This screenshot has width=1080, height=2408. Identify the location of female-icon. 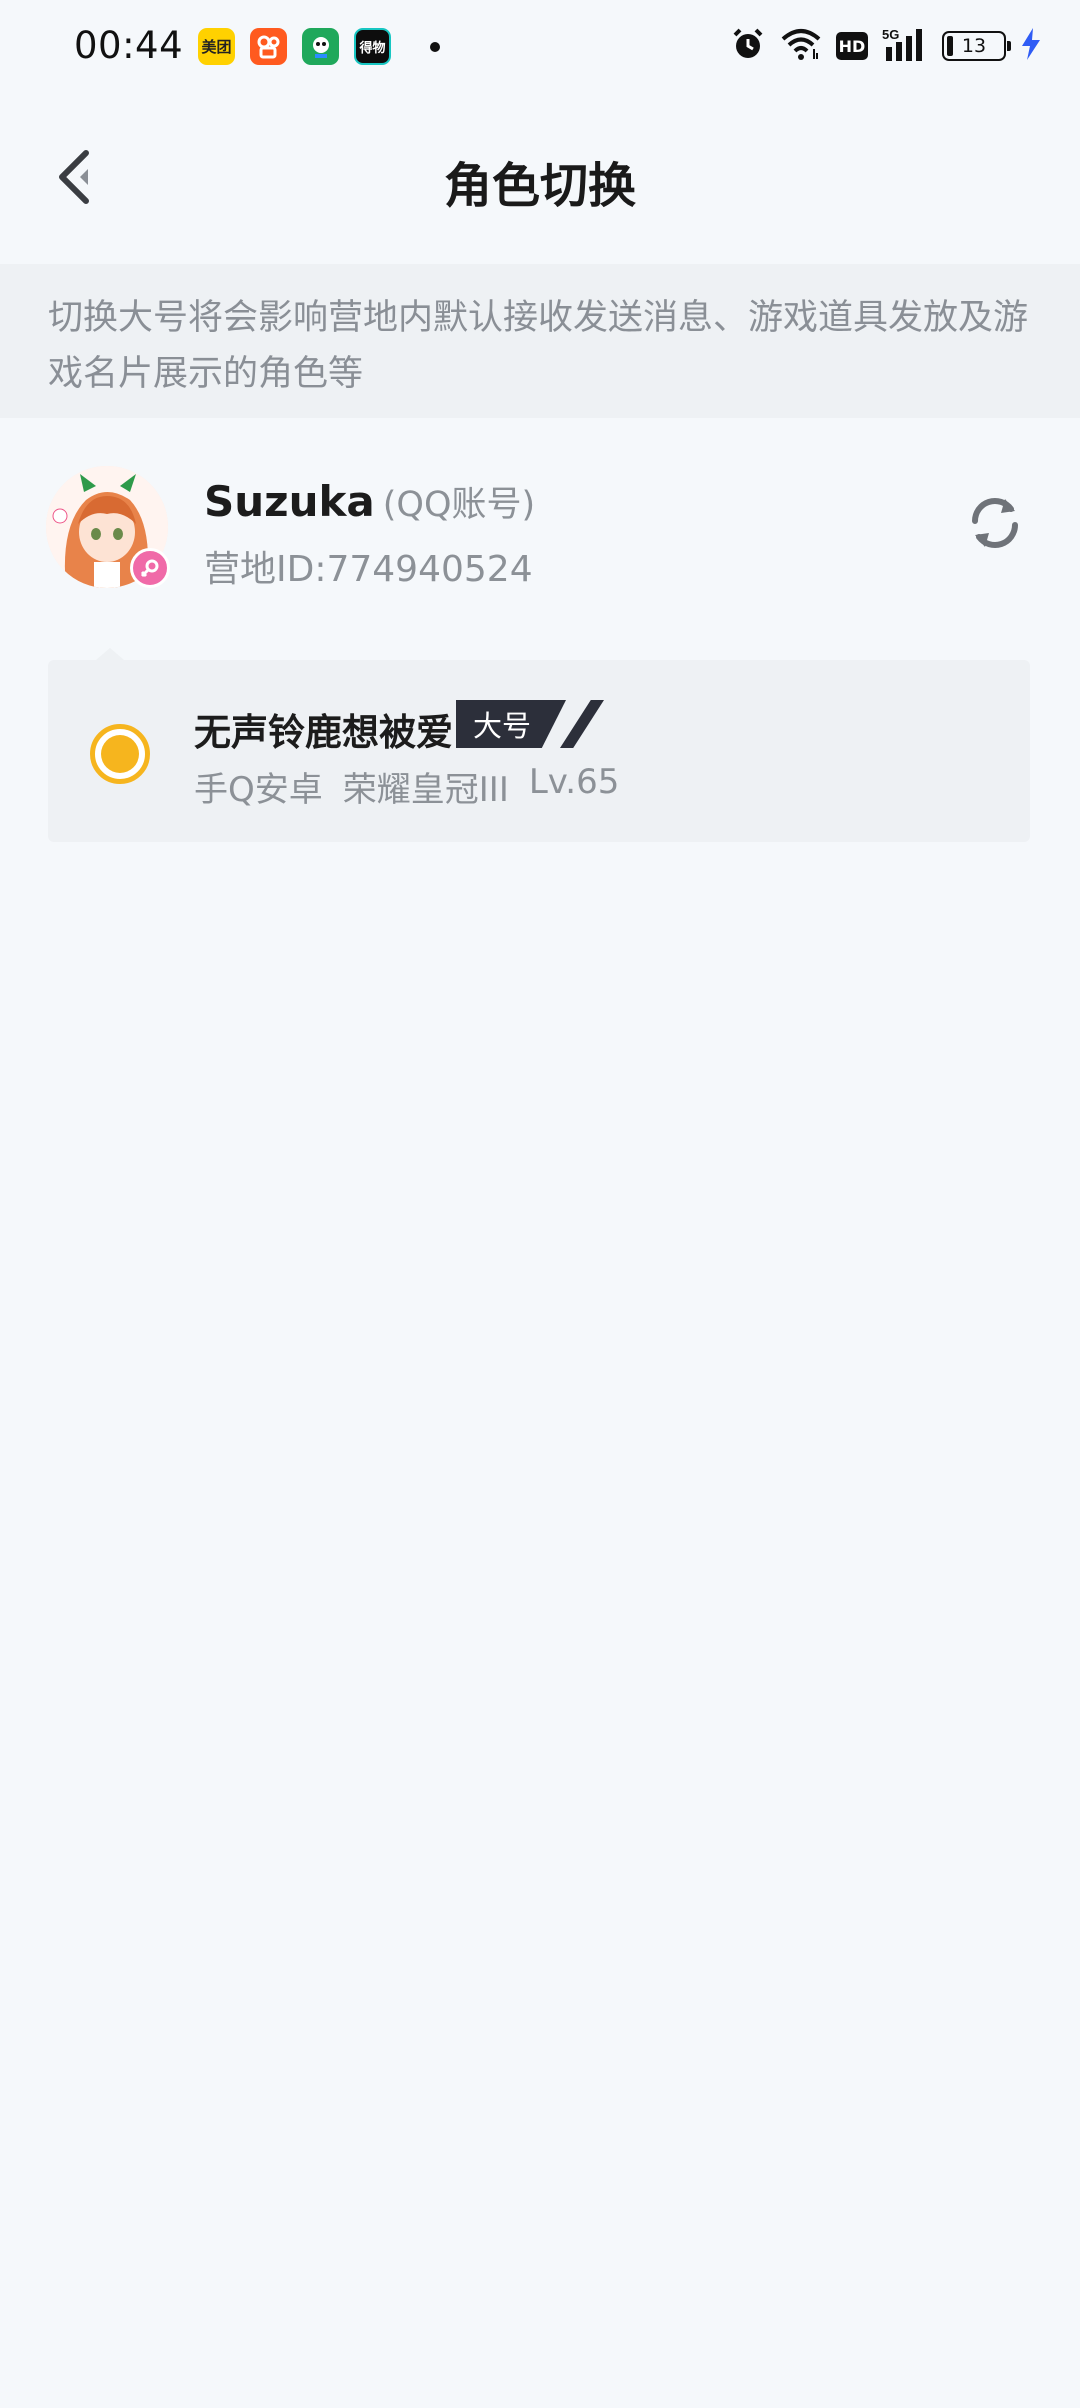
(150, 568).